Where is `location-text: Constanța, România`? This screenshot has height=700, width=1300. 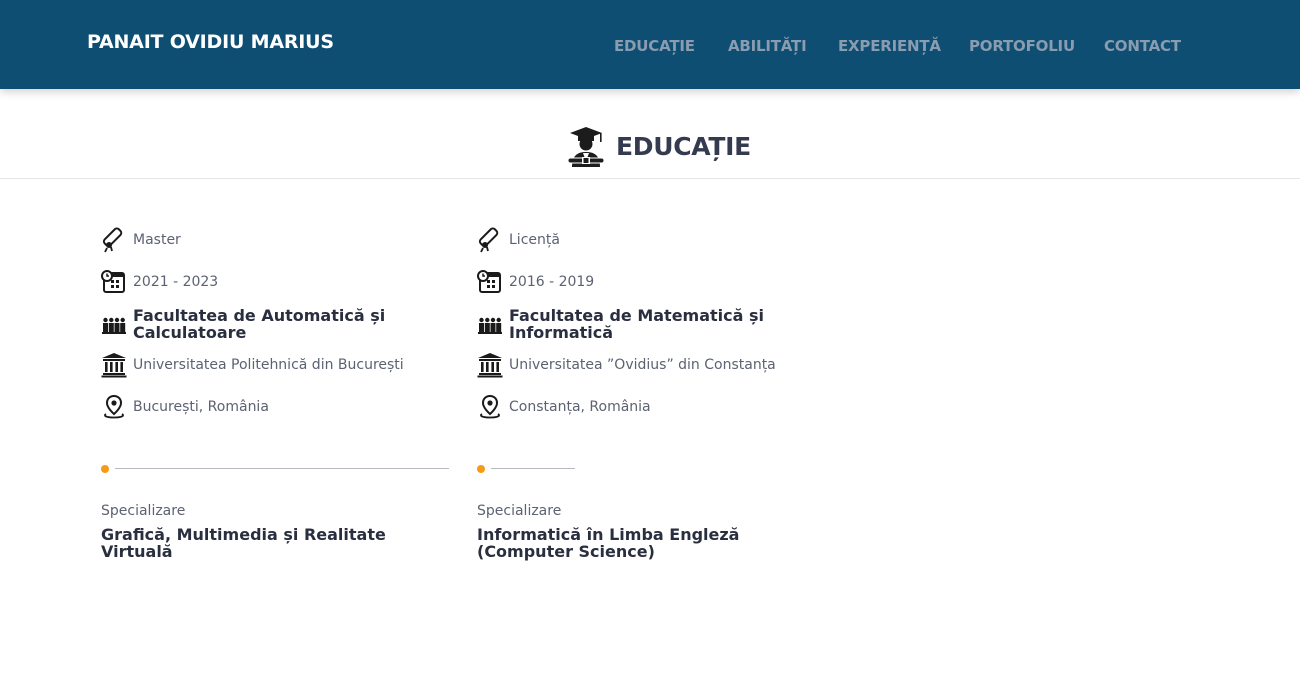
location-text: Constanța, România is located at coordinates (580, 407).